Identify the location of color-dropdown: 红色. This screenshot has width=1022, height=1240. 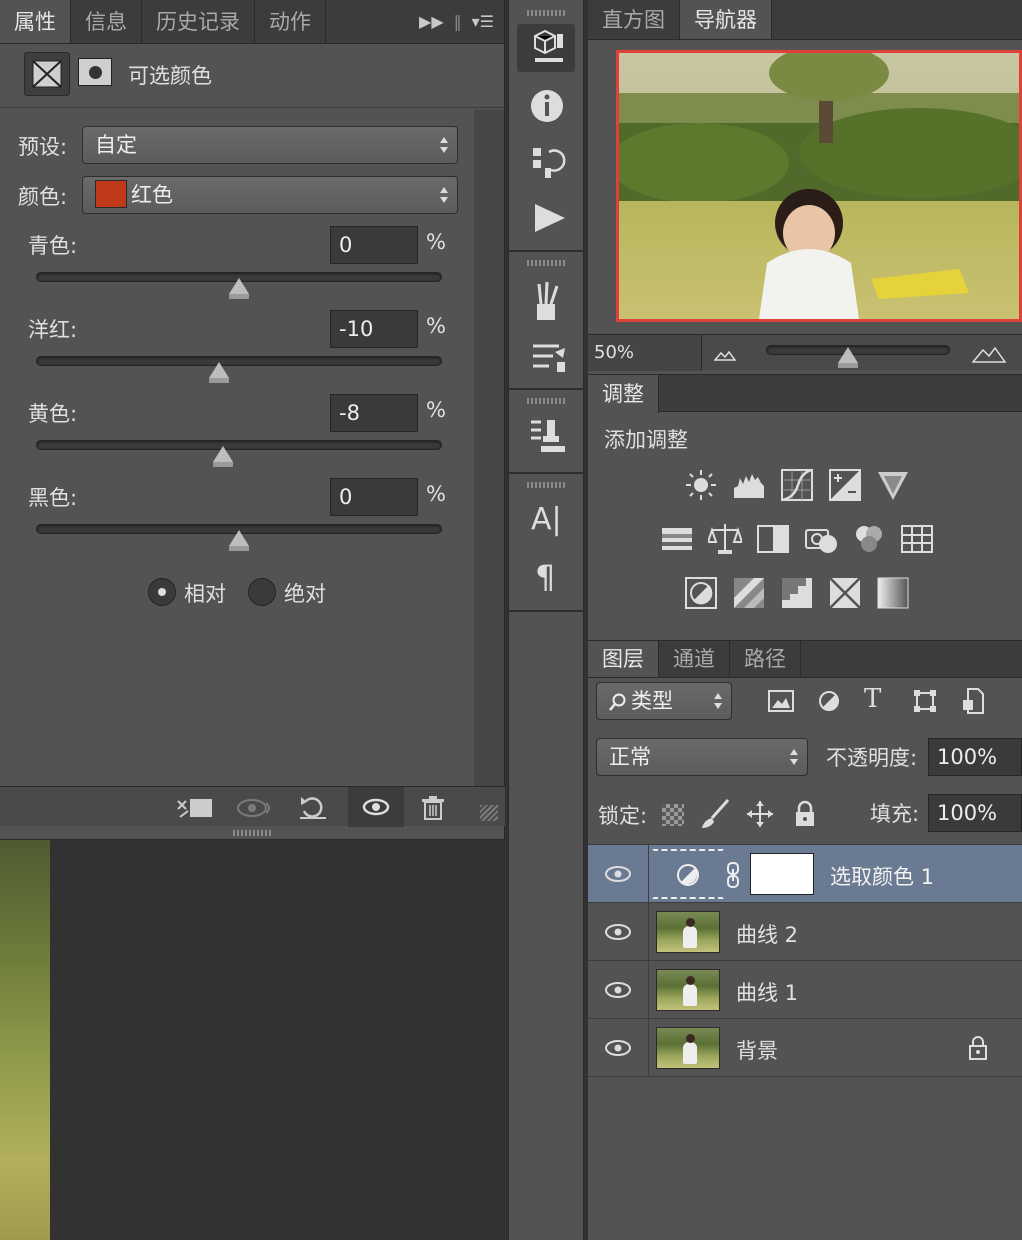
(270, 195).